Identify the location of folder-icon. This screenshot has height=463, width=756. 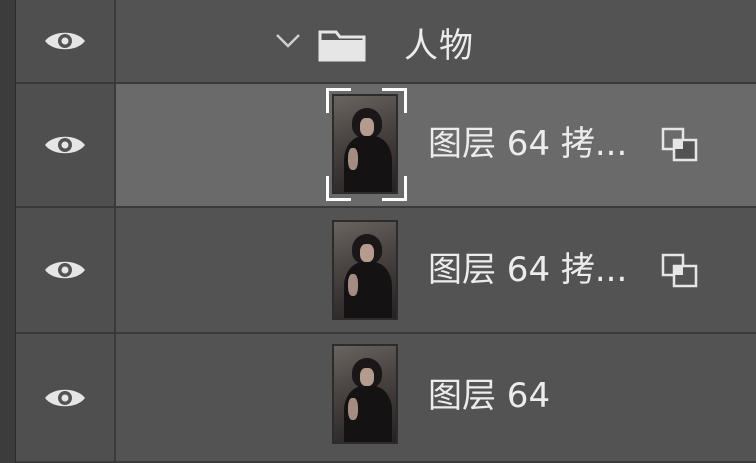
(342, 47).